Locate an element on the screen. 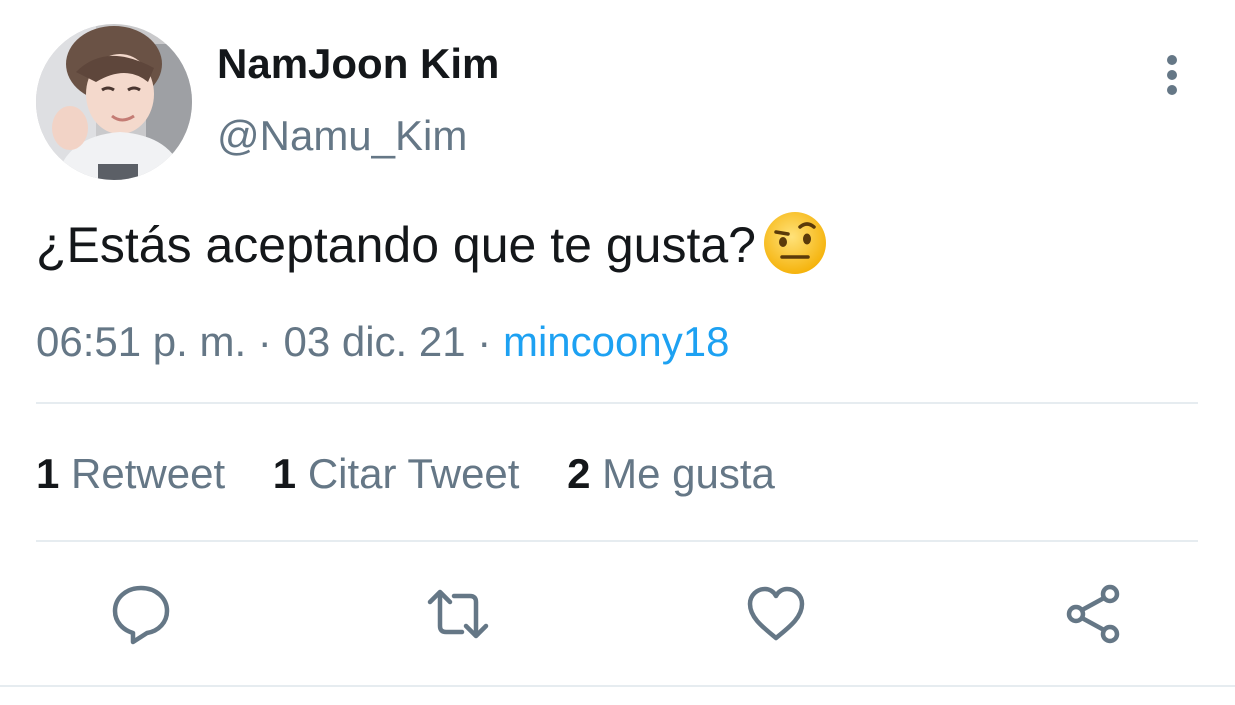  tweet-text: ¿Estás aceptando que te gusta? is located at coordinates (432, 243).